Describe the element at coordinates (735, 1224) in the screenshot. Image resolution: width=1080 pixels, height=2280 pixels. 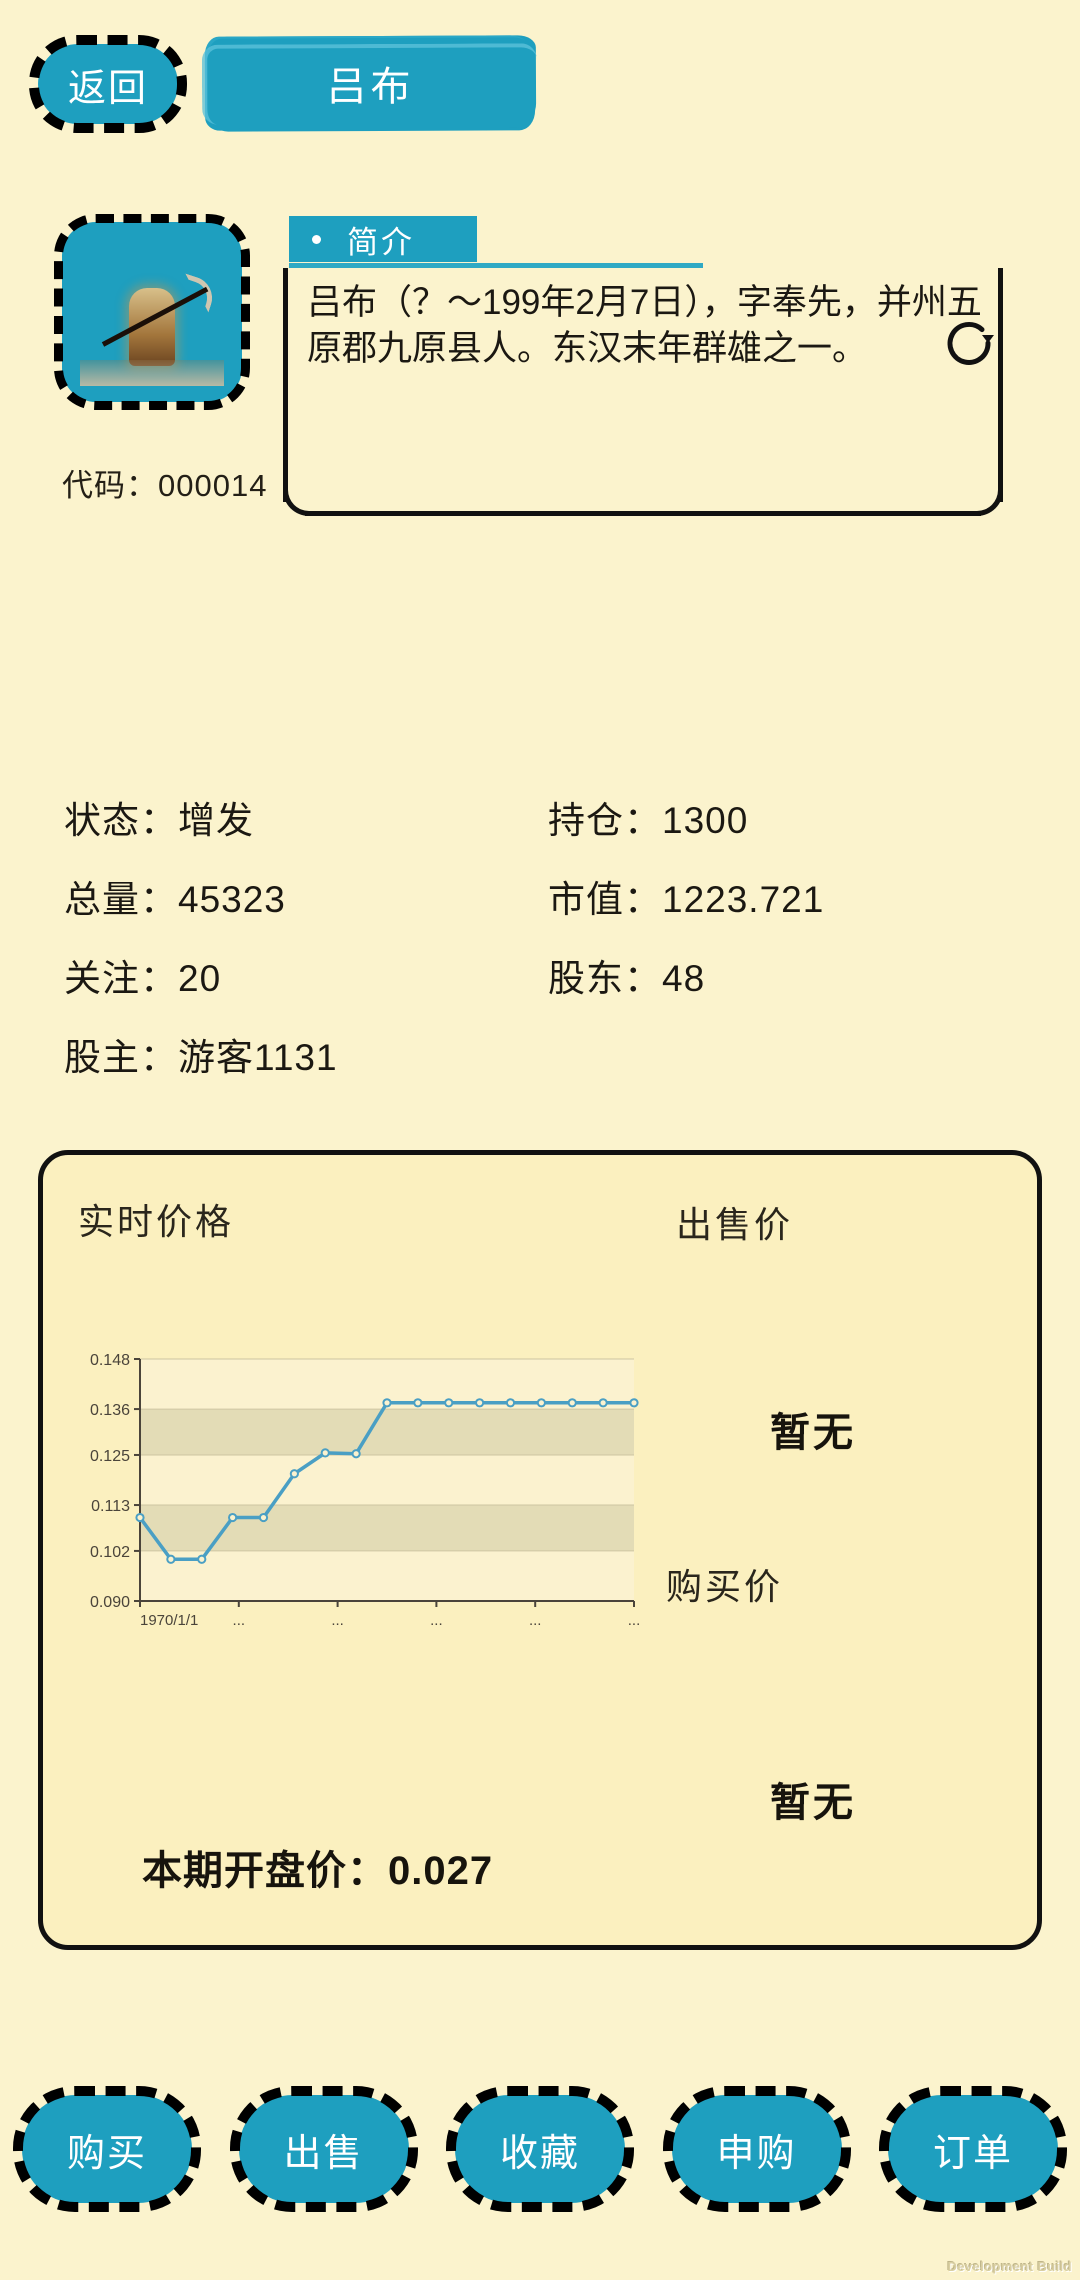
I see `sell-price-label: 出售价` at that location.